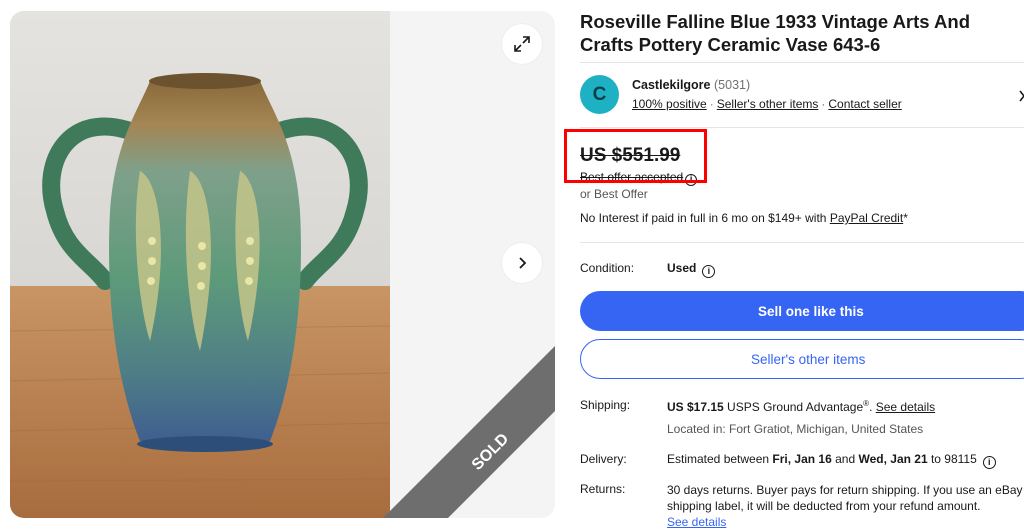 The width and height of the screenshot is (1024, 531). I want to click on seller-other-items-link: Seller's other items, so click(768, 104).